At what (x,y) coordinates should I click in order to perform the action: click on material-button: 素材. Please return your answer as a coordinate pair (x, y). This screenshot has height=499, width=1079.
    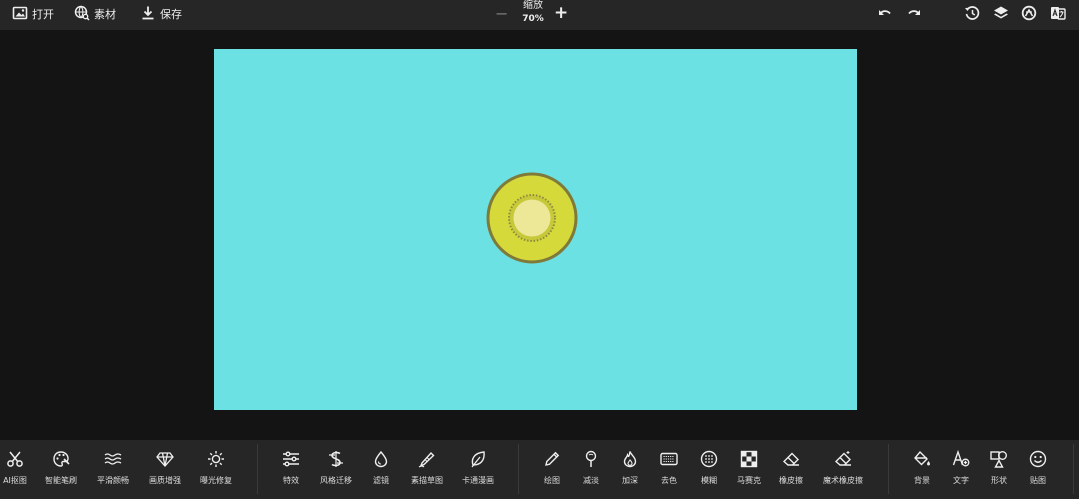
    Looking at the image, I should click on (95, 14).